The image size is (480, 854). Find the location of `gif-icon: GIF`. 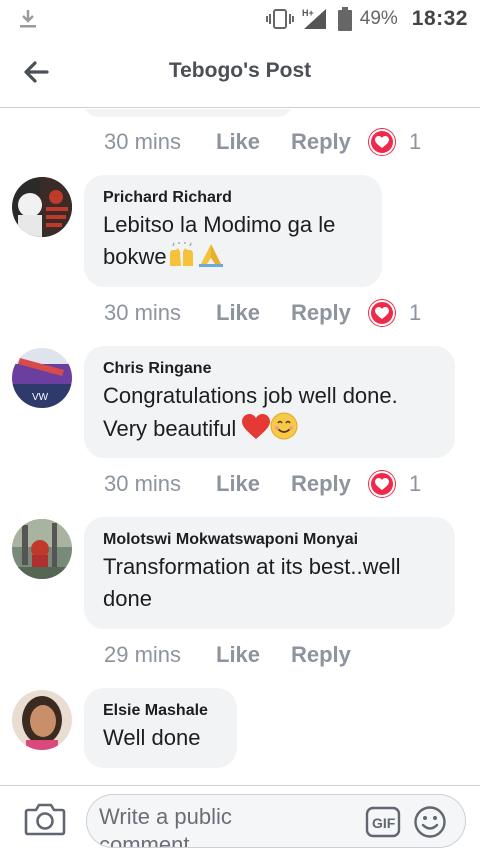

gif-icon: GIF is located at coordinates (383, 822).